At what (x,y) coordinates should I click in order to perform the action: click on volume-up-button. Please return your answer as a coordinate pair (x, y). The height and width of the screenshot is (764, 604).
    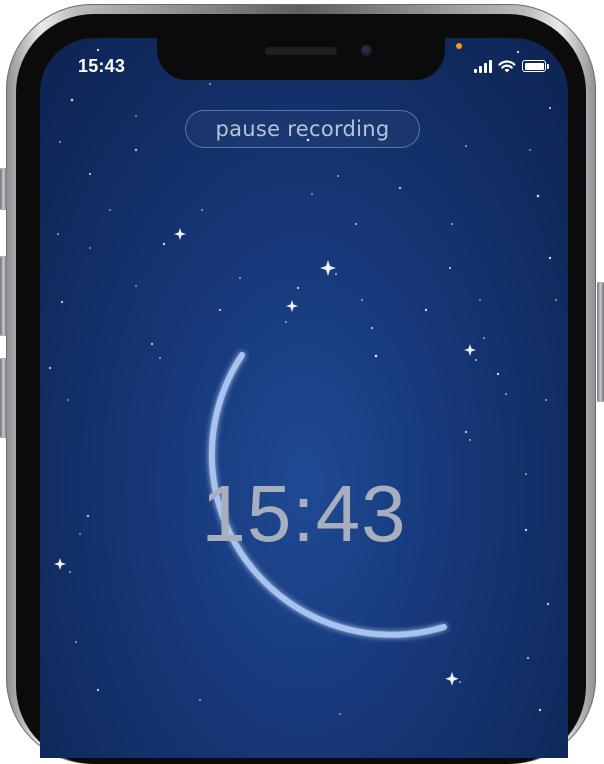
    Looking at the image, I should click on (3, 296).